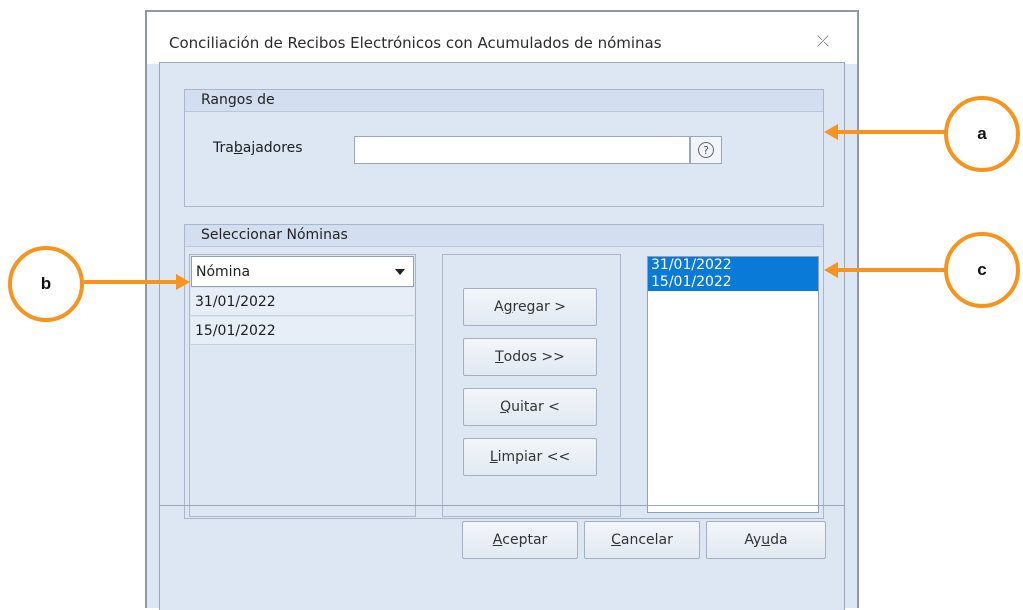 The height and width of the screenshot is (610, 1023). I want to click on callout-a-arrow-line, so click(891, 132).